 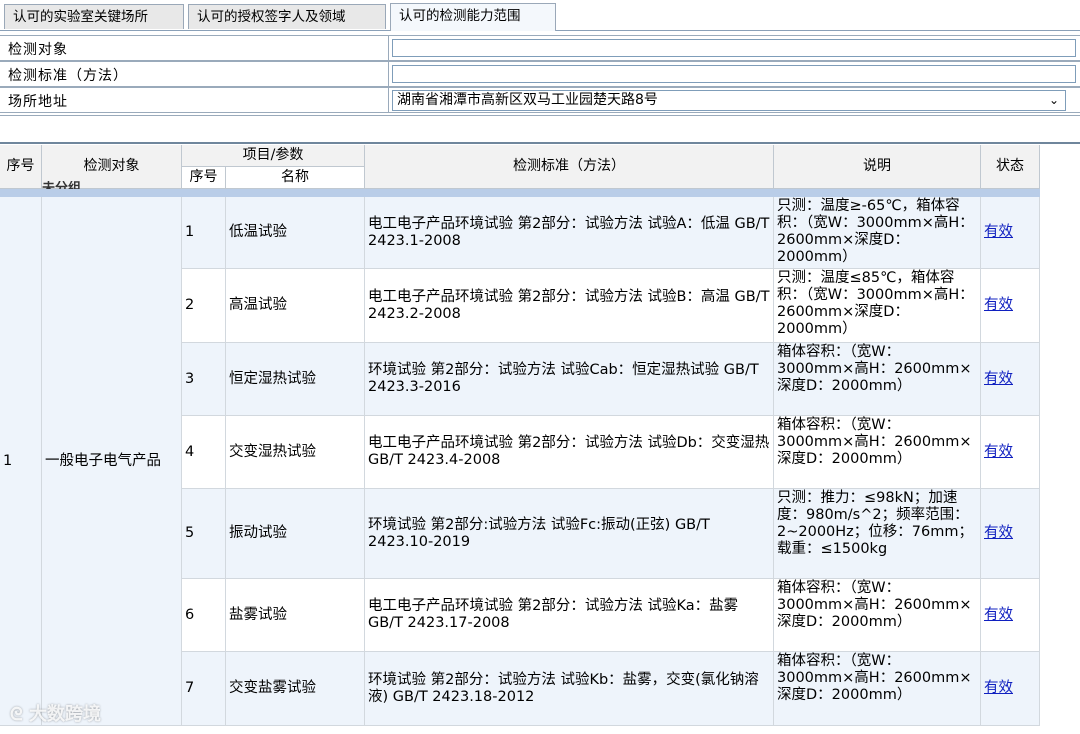 What do you see at coordinates (295, 178) in the screenshot?
I see `header-name: 名称` at bounding box center [295, 178].